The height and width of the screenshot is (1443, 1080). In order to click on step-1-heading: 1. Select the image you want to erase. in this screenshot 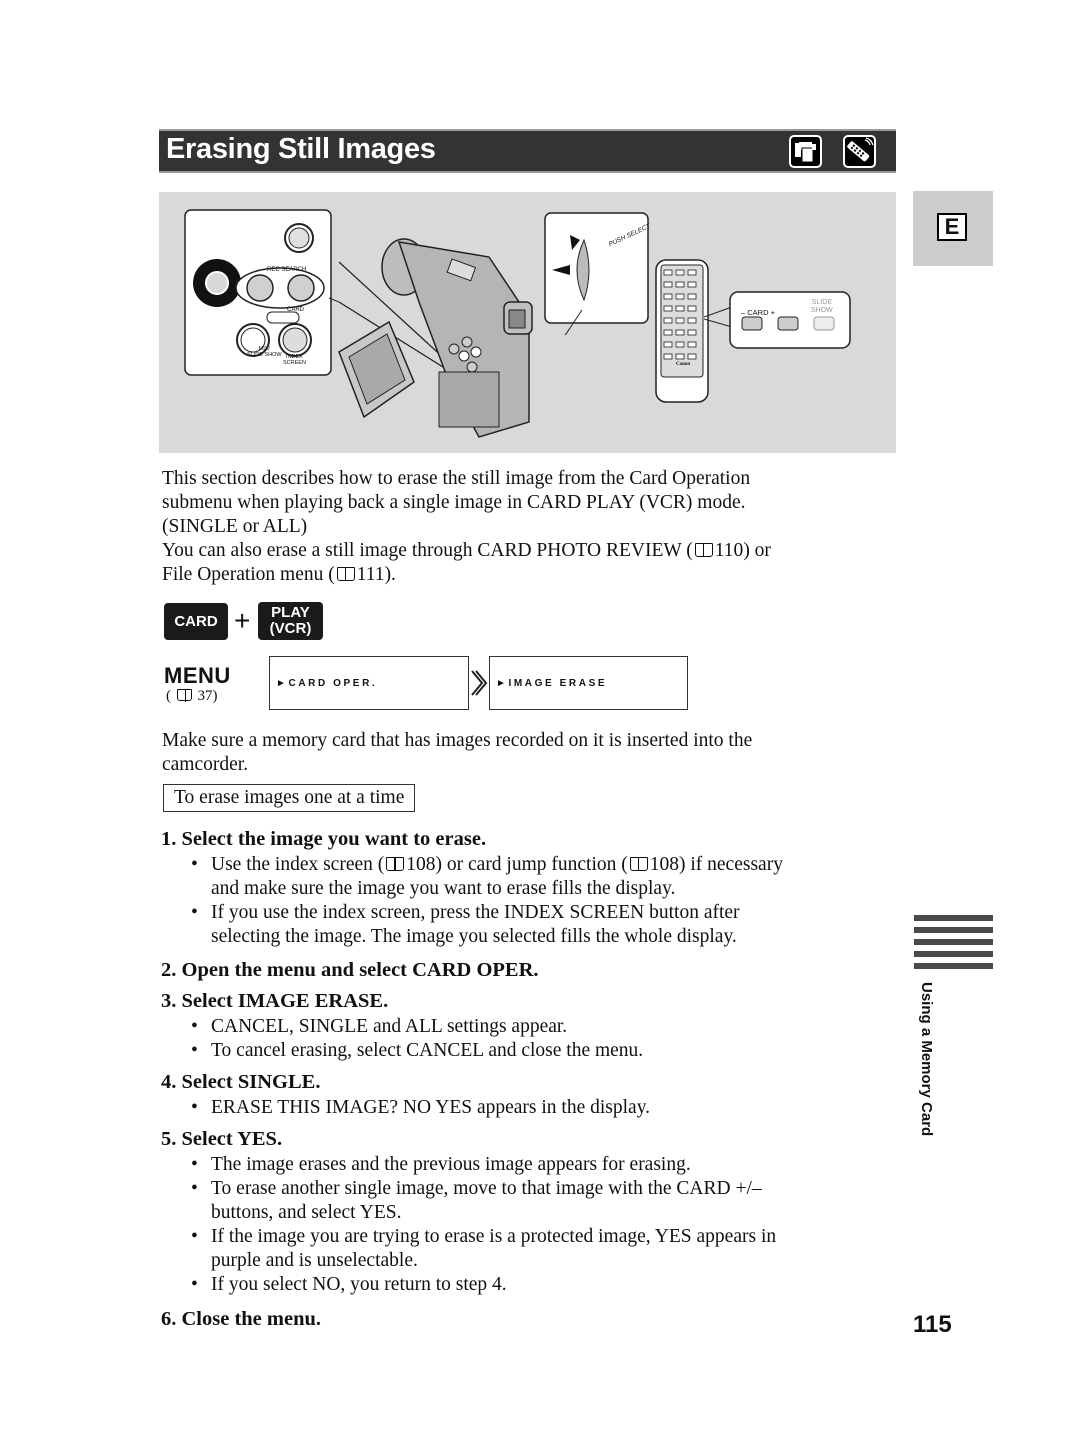, I will do `click(324, 839)`.